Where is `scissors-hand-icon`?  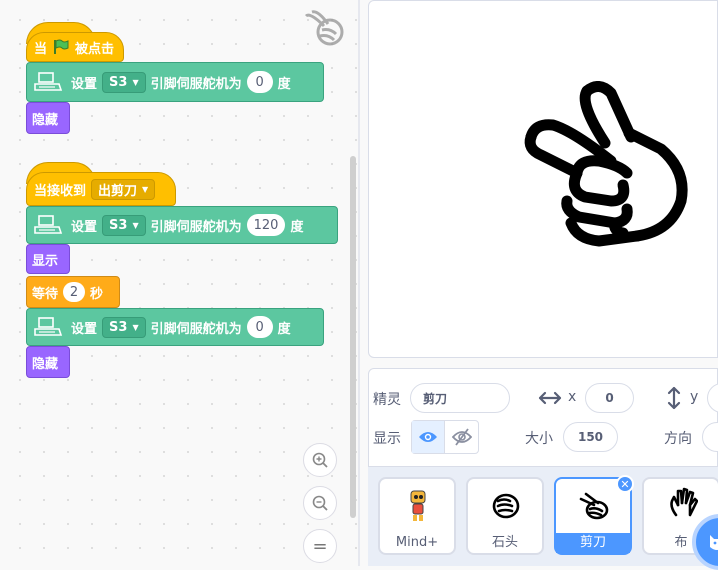
scissors-hand-icon is located at coordinates (594, 506).